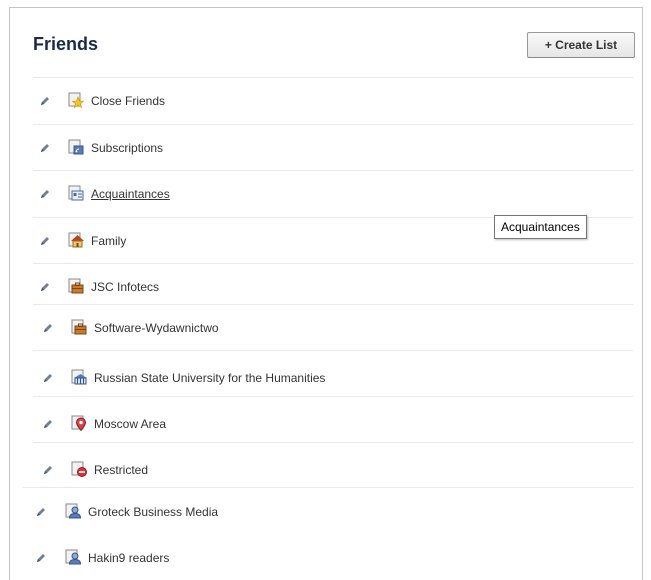 The image size is (651, 580). I want to click on tooltip: Acquaintances, so click(540, 227).